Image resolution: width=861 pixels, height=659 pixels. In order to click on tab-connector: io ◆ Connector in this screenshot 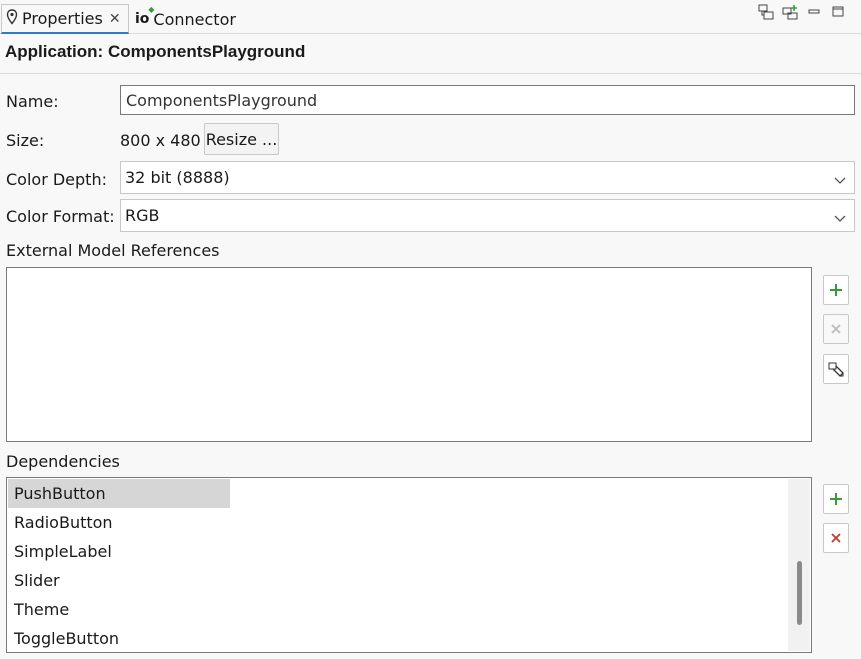, I will do `click(184, 19)`.